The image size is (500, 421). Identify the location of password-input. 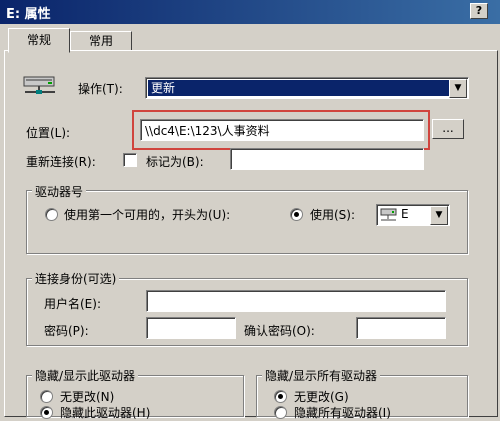
(191, 328).